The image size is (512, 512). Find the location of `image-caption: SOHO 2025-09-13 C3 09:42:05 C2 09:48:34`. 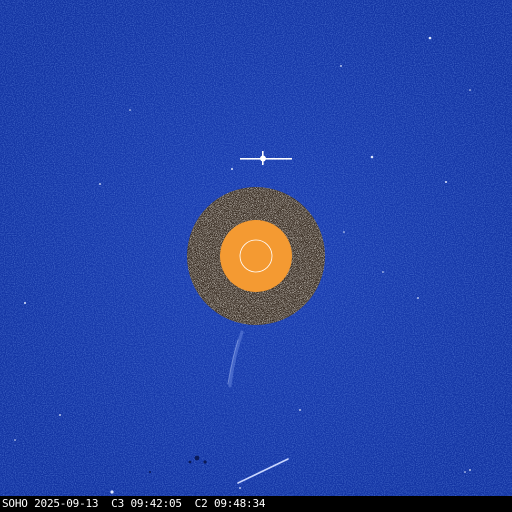

image-caption: SOHO 2025-09-13 C3 09:42:05 C2 09:48:34 is located at coordinates (134, 503).